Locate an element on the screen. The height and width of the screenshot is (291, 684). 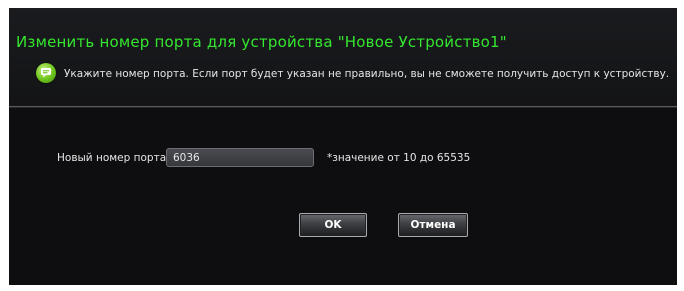
cancel-button: Отмена is located at coordinates (433, 225).